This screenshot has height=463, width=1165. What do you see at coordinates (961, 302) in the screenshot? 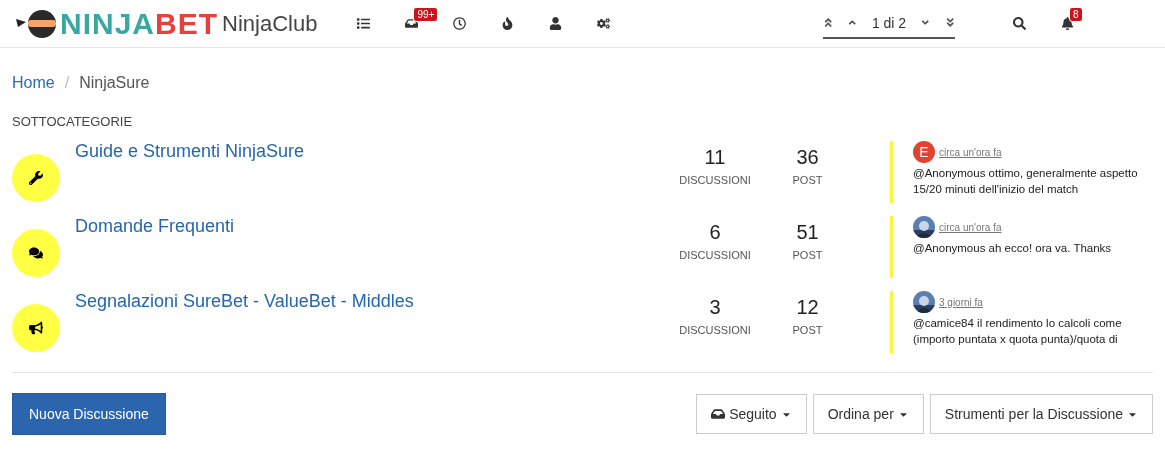
I see `post-time-link: 3 giorni fa` at bounding box center [961, 302].